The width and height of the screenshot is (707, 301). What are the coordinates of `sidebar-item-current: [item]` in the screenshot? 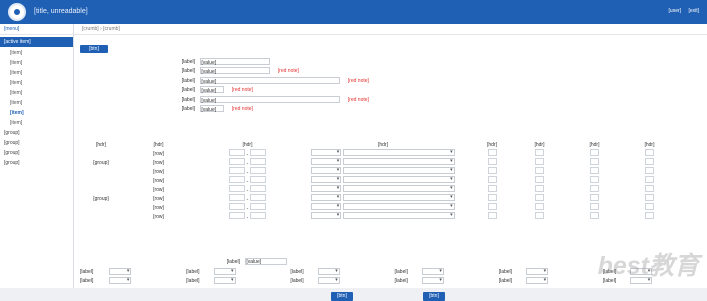 It's located at (36, 113).